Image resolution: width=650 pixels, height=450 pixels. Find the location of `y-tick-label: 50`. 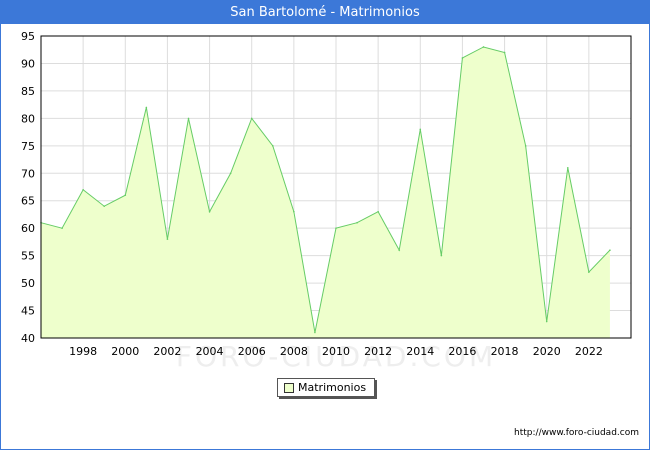

y-tick-label: 50 is located at coordinates (28, 283).